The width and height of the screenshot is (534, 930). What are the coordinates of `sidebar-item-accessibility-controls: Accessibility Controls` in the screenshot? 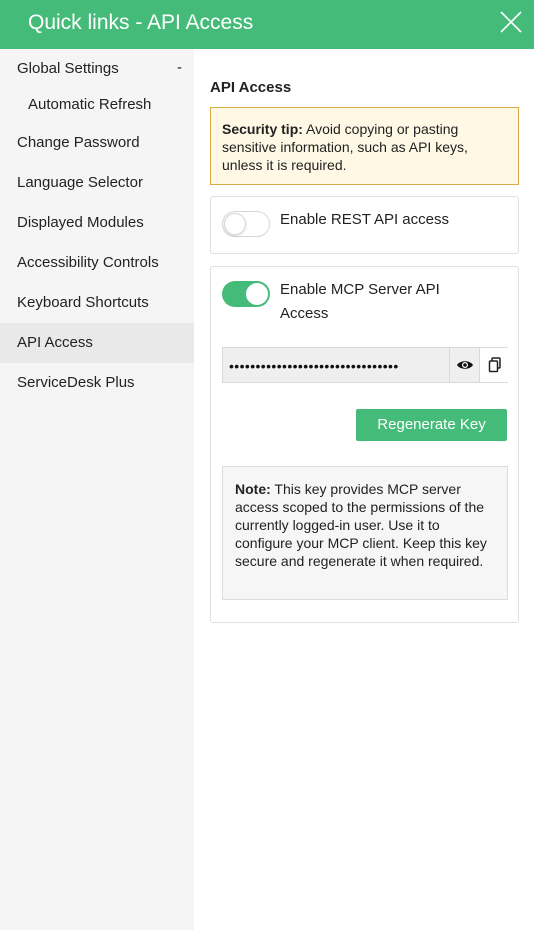 It's located at (97, 263).